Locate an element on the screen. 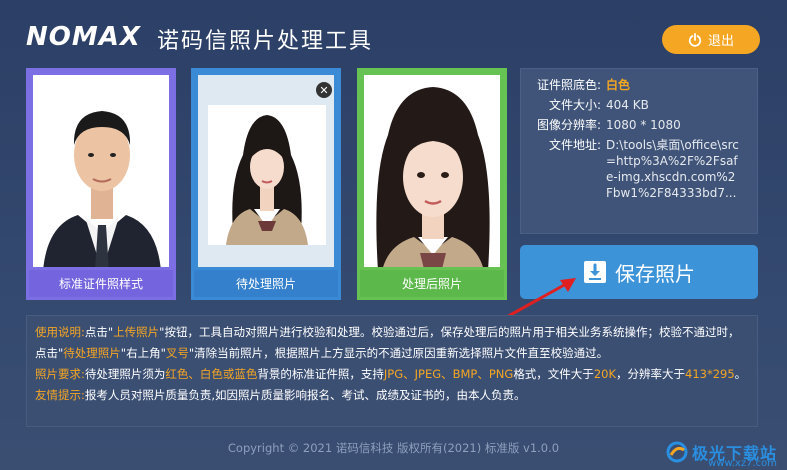  pending-photo-card: ✕ 待处理照片 is located at coordinates (266, 184).